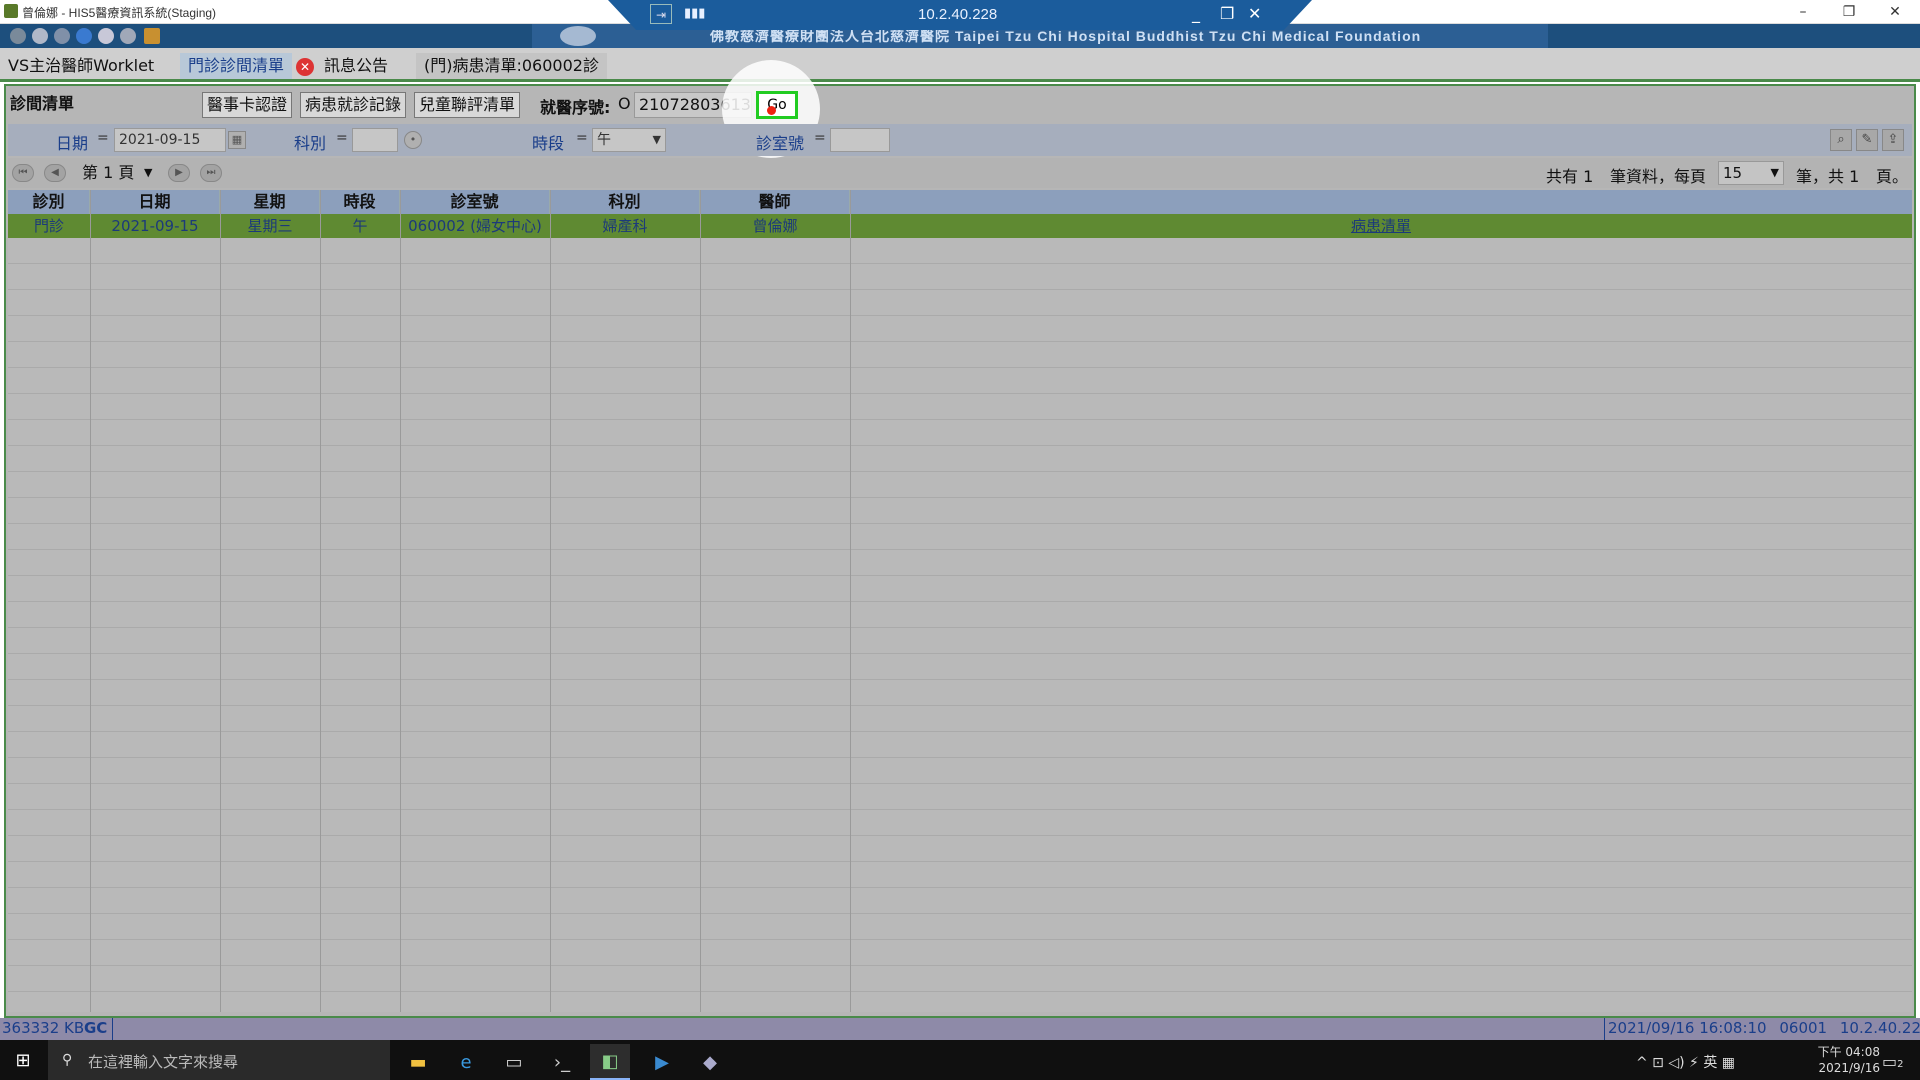 The width and height of the screenshot is (1920, 1080). What do you see at coordinates (1196, 13) in the screenshot?
I see `rdp-minimize-button: _` at bounding box center [1196, 13].